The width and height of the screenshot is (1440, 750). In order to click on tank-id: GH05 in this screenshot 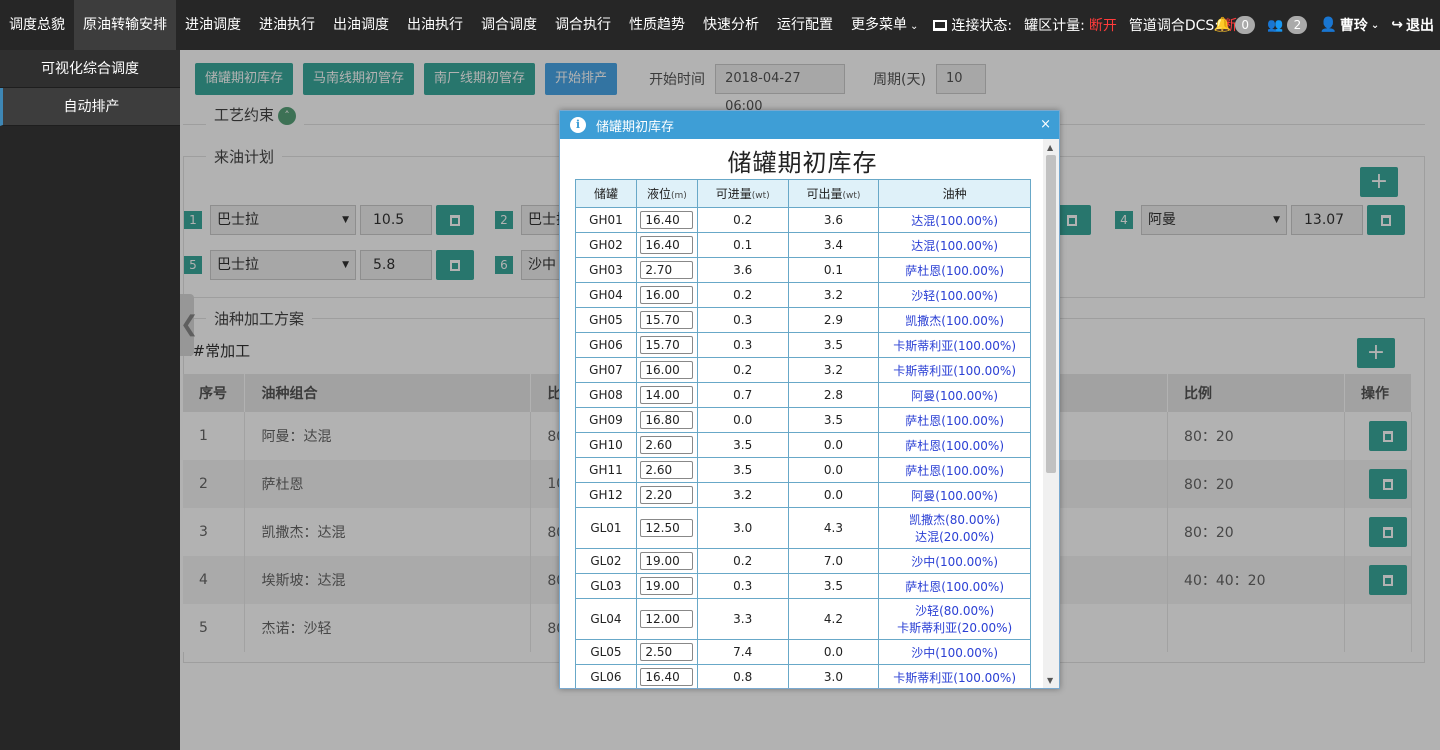, I will do `click(606, 320)`.